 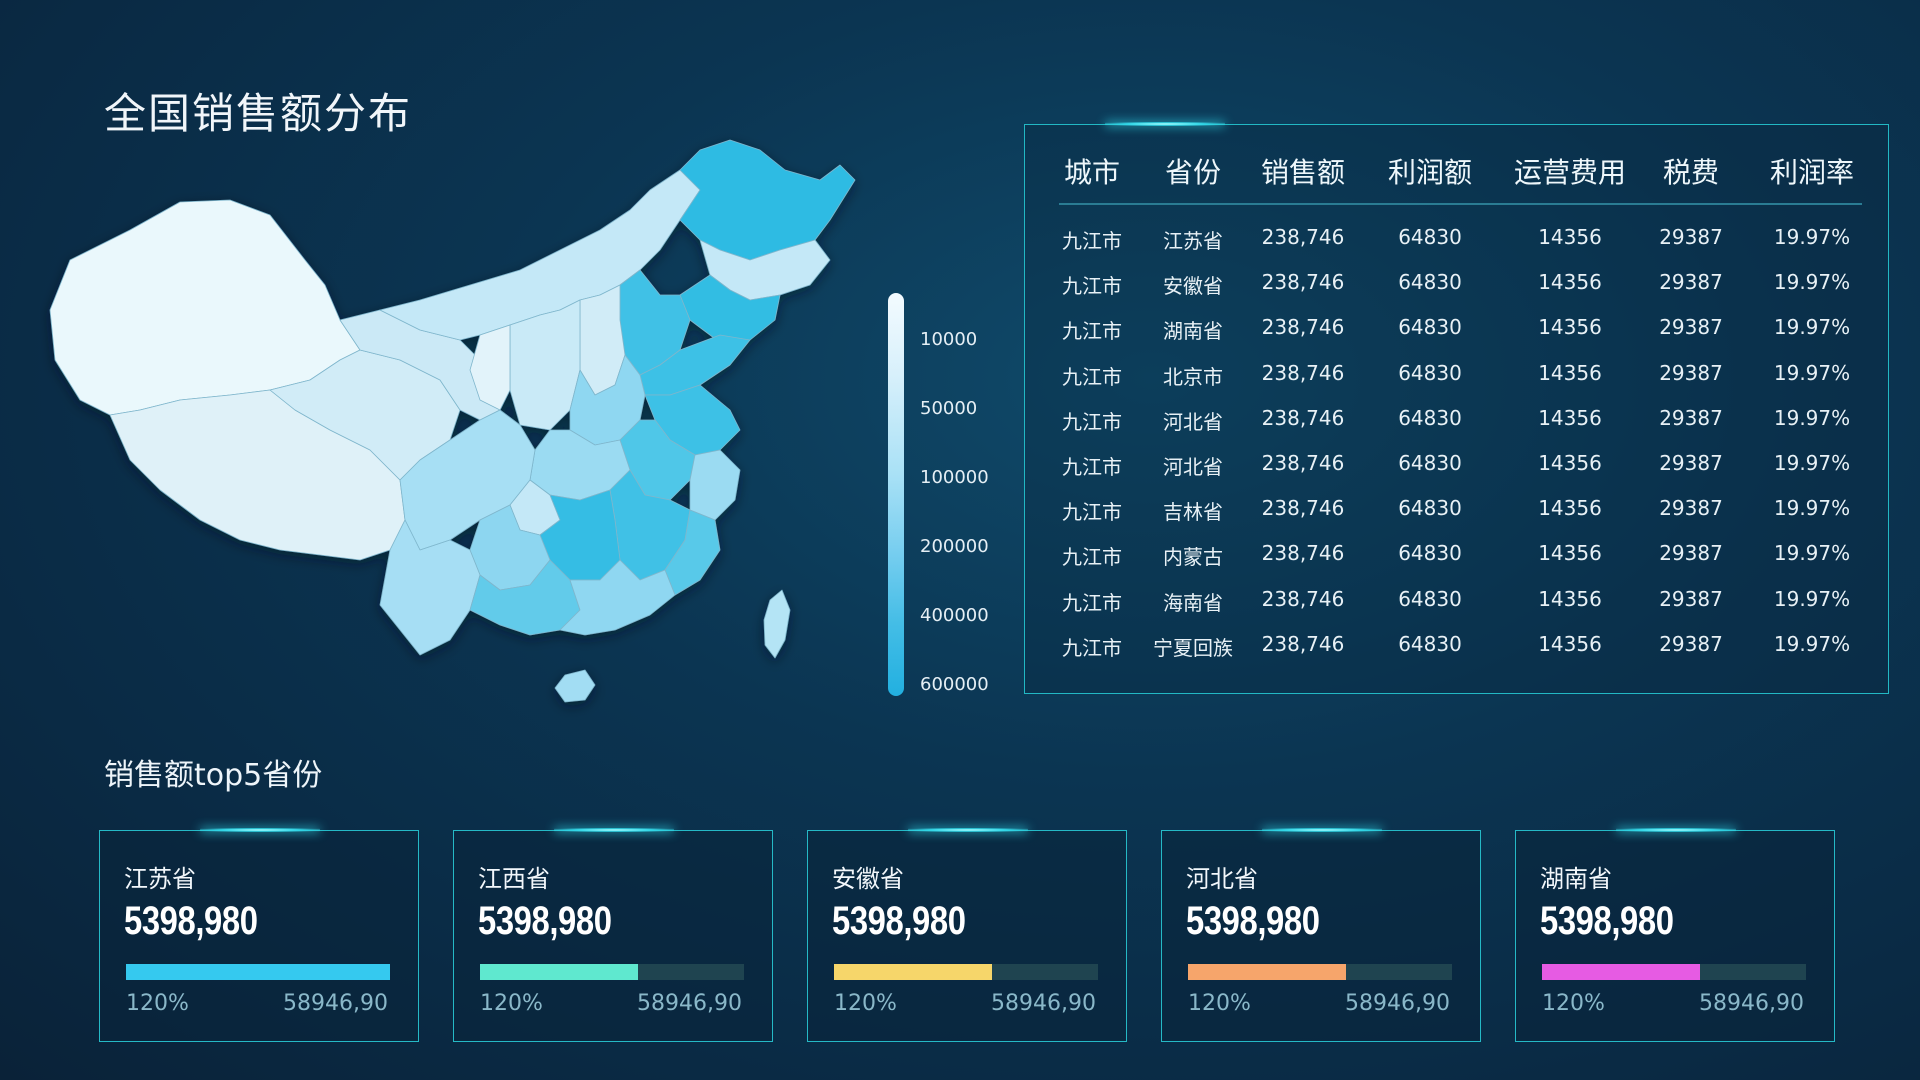 I want to click on legend-label: 100000, so click(x=954, y=477).